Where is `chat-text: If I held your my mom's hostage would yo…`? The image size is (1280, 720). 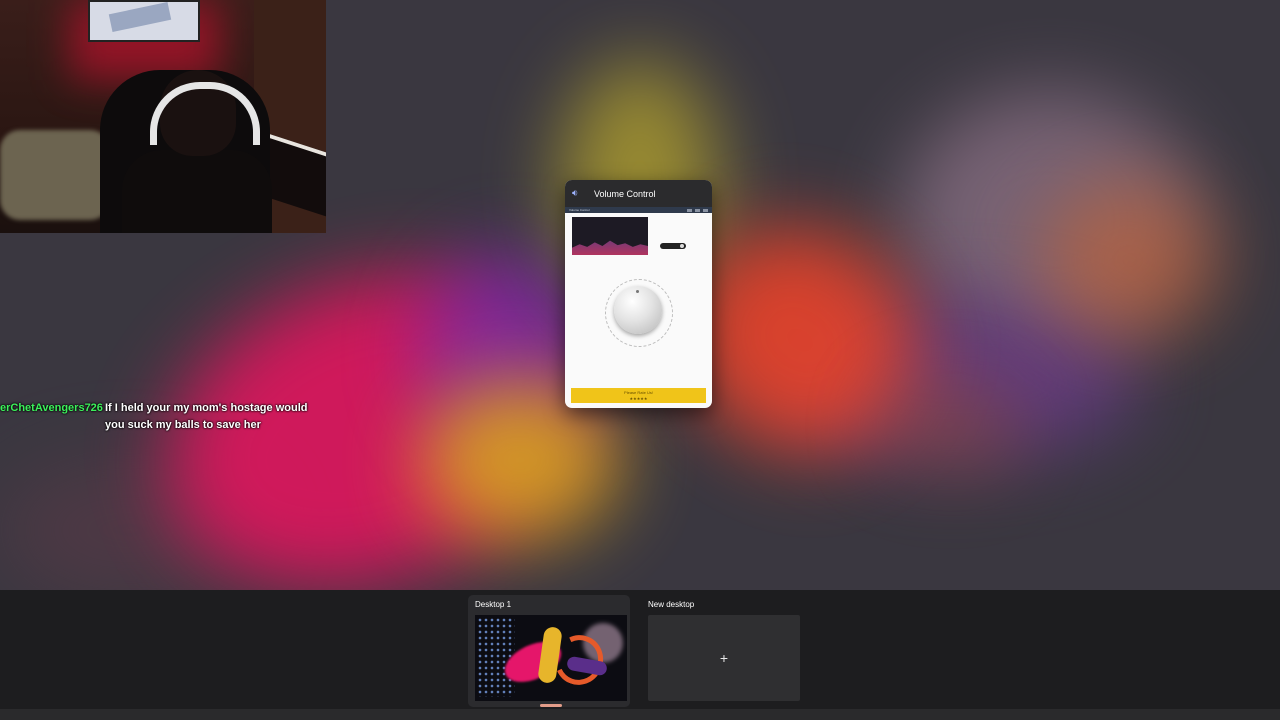
chat-text: If I held your my mom's hostage would yo… is located at coordinates (206, 416).